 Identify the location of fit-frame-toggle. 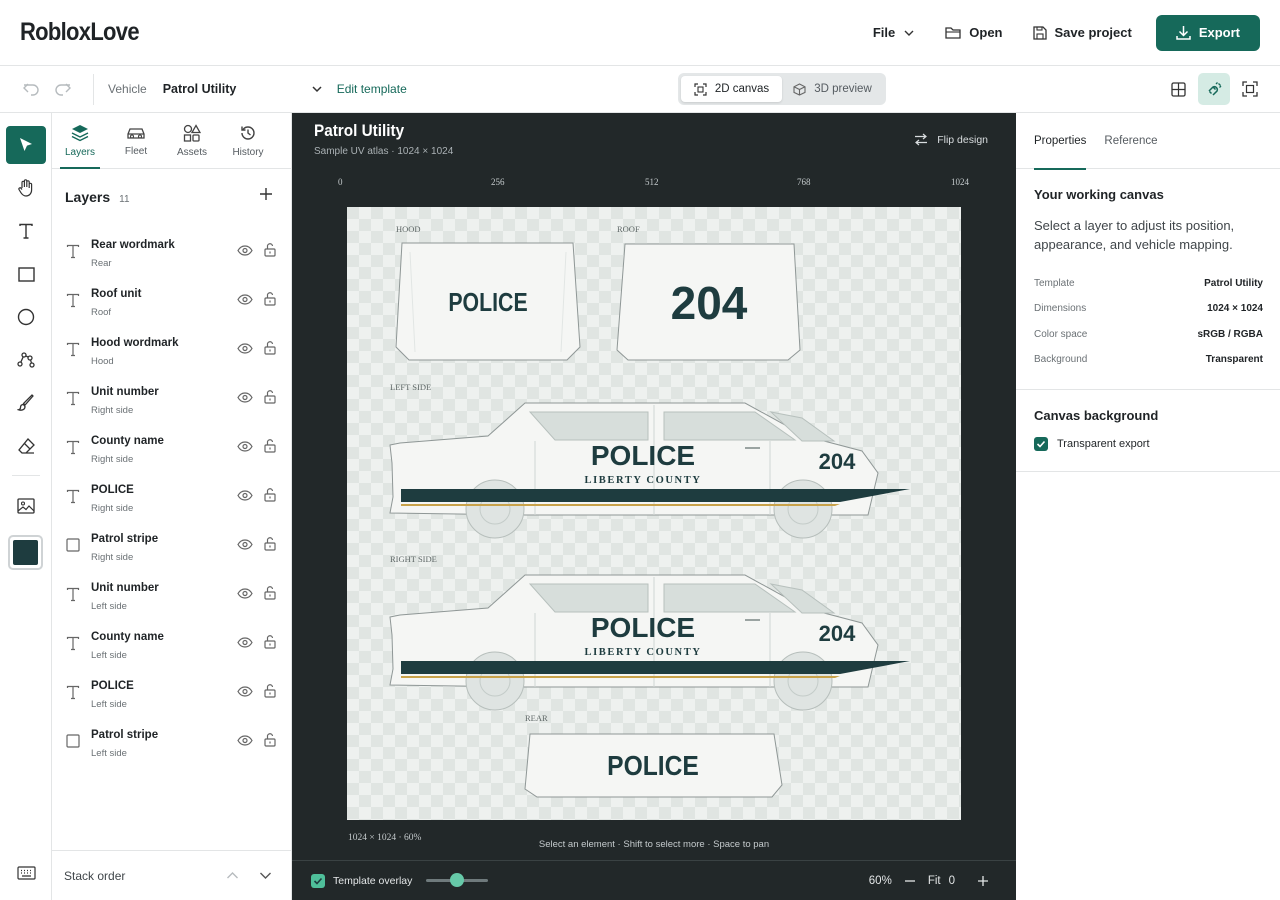
(1250, 89).